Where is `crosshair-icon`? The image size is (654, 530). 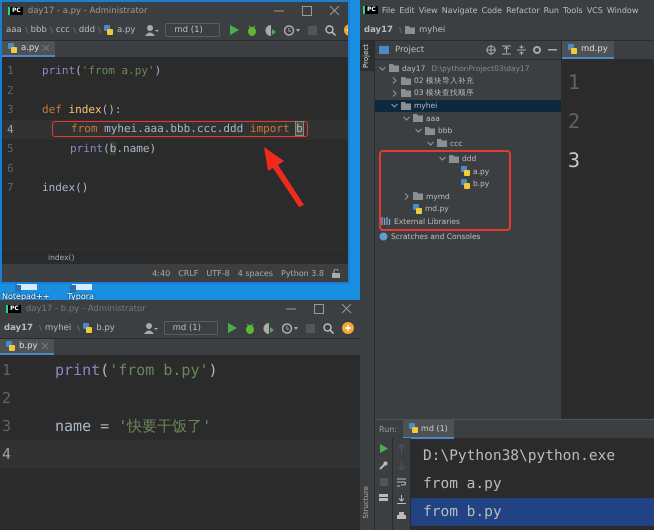
crosshair-icon is located at coordinates (491, 50).